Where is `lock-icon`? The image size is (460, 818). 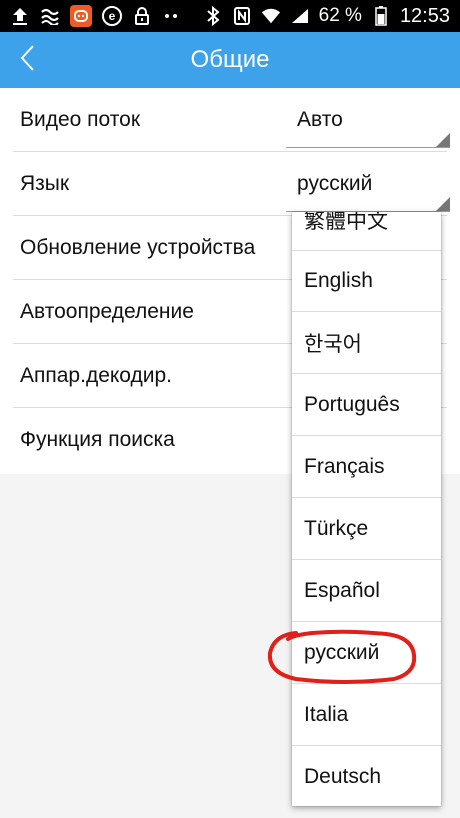
lock-icon is located at coordinates (142, 16).